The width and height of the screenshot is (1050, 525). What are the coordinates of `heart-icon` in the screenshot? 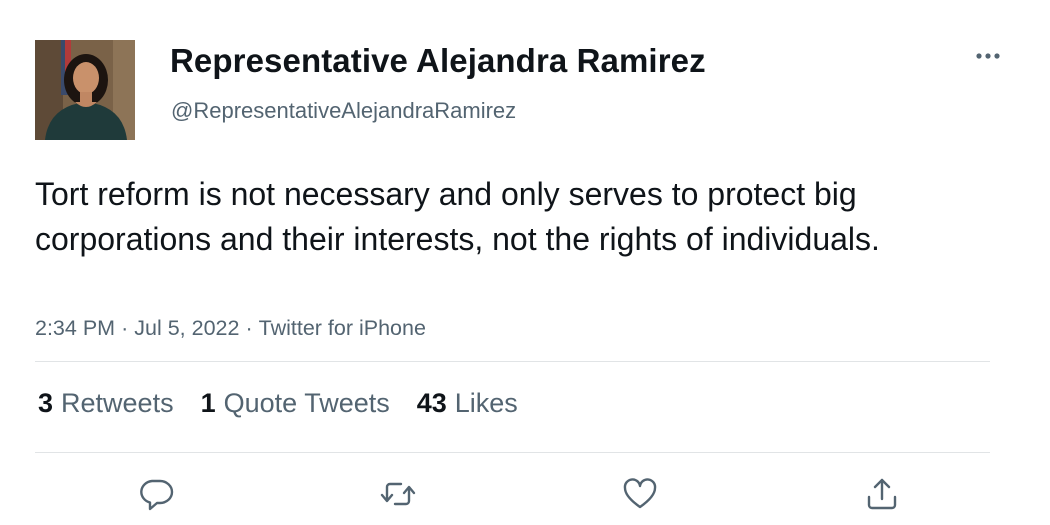 It's located at (640, 493).